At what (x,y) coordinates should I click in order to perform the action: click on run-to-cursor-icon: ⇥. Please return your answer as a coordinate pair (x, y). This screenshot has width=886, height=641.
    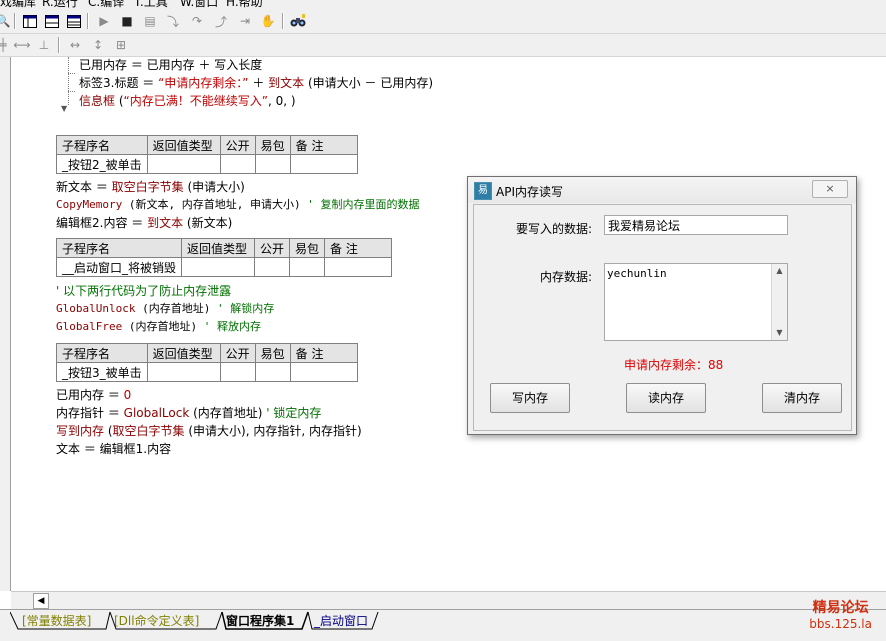
    Looking at the image, I should click on (245, 21).